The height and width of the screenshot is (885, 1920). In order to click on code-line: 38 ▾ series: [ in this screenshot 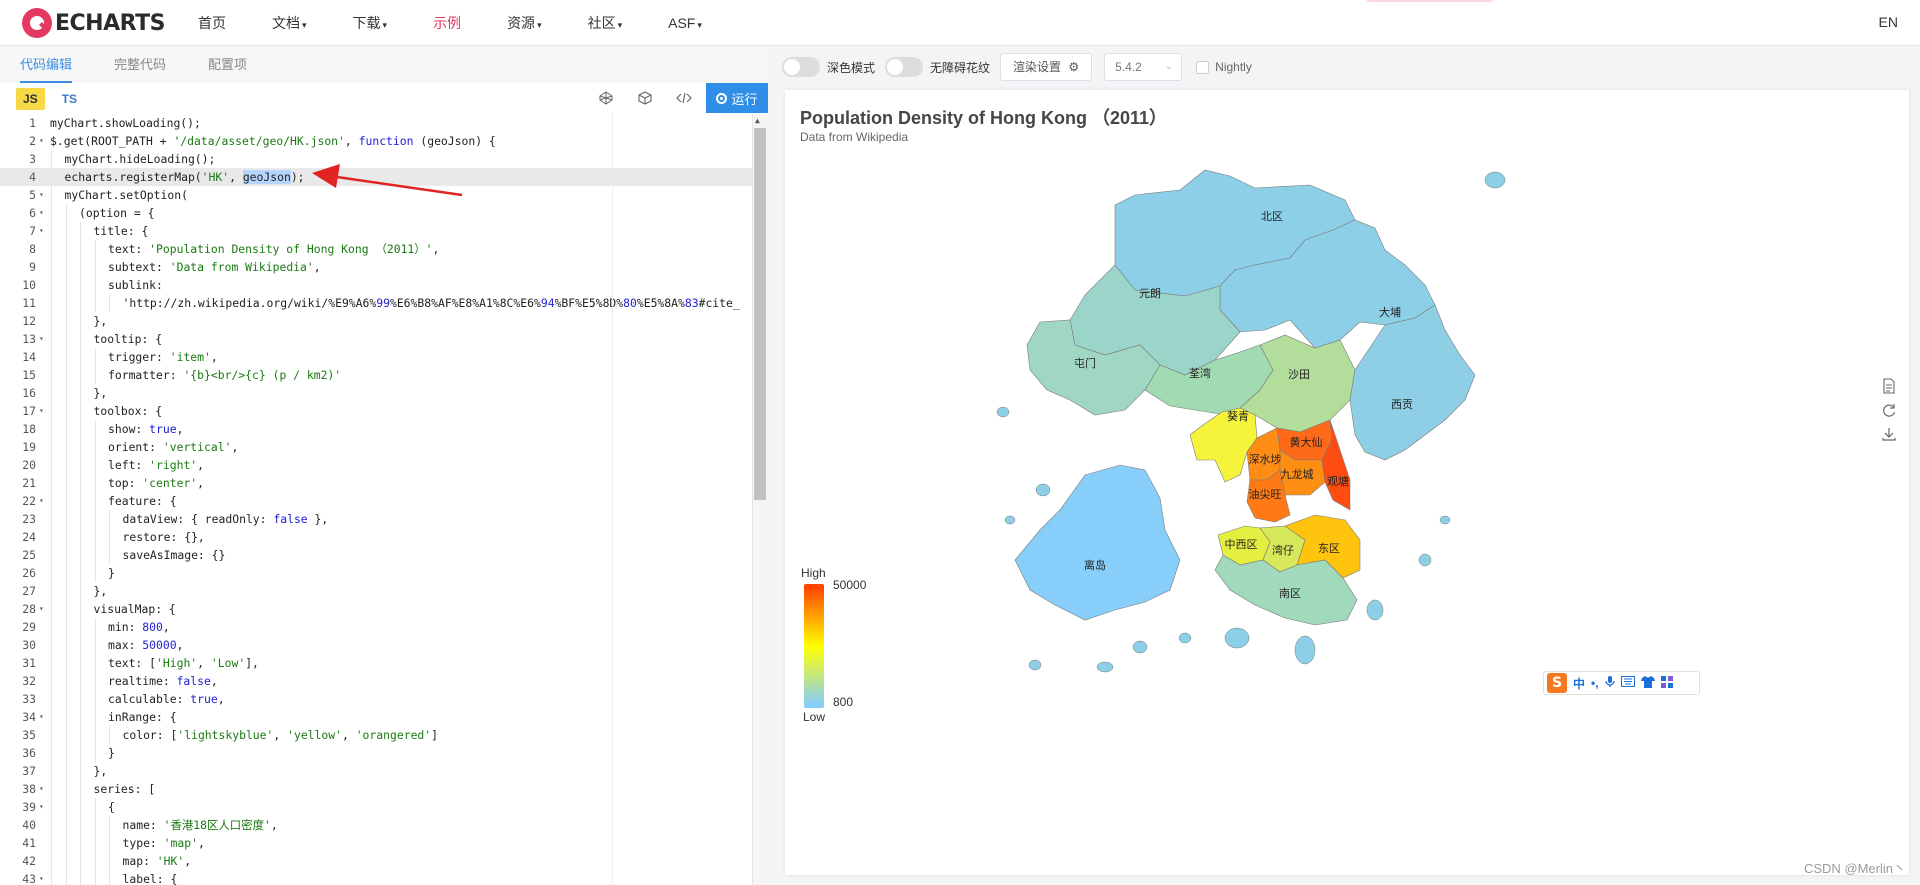, I will do `click(384, 789)`.